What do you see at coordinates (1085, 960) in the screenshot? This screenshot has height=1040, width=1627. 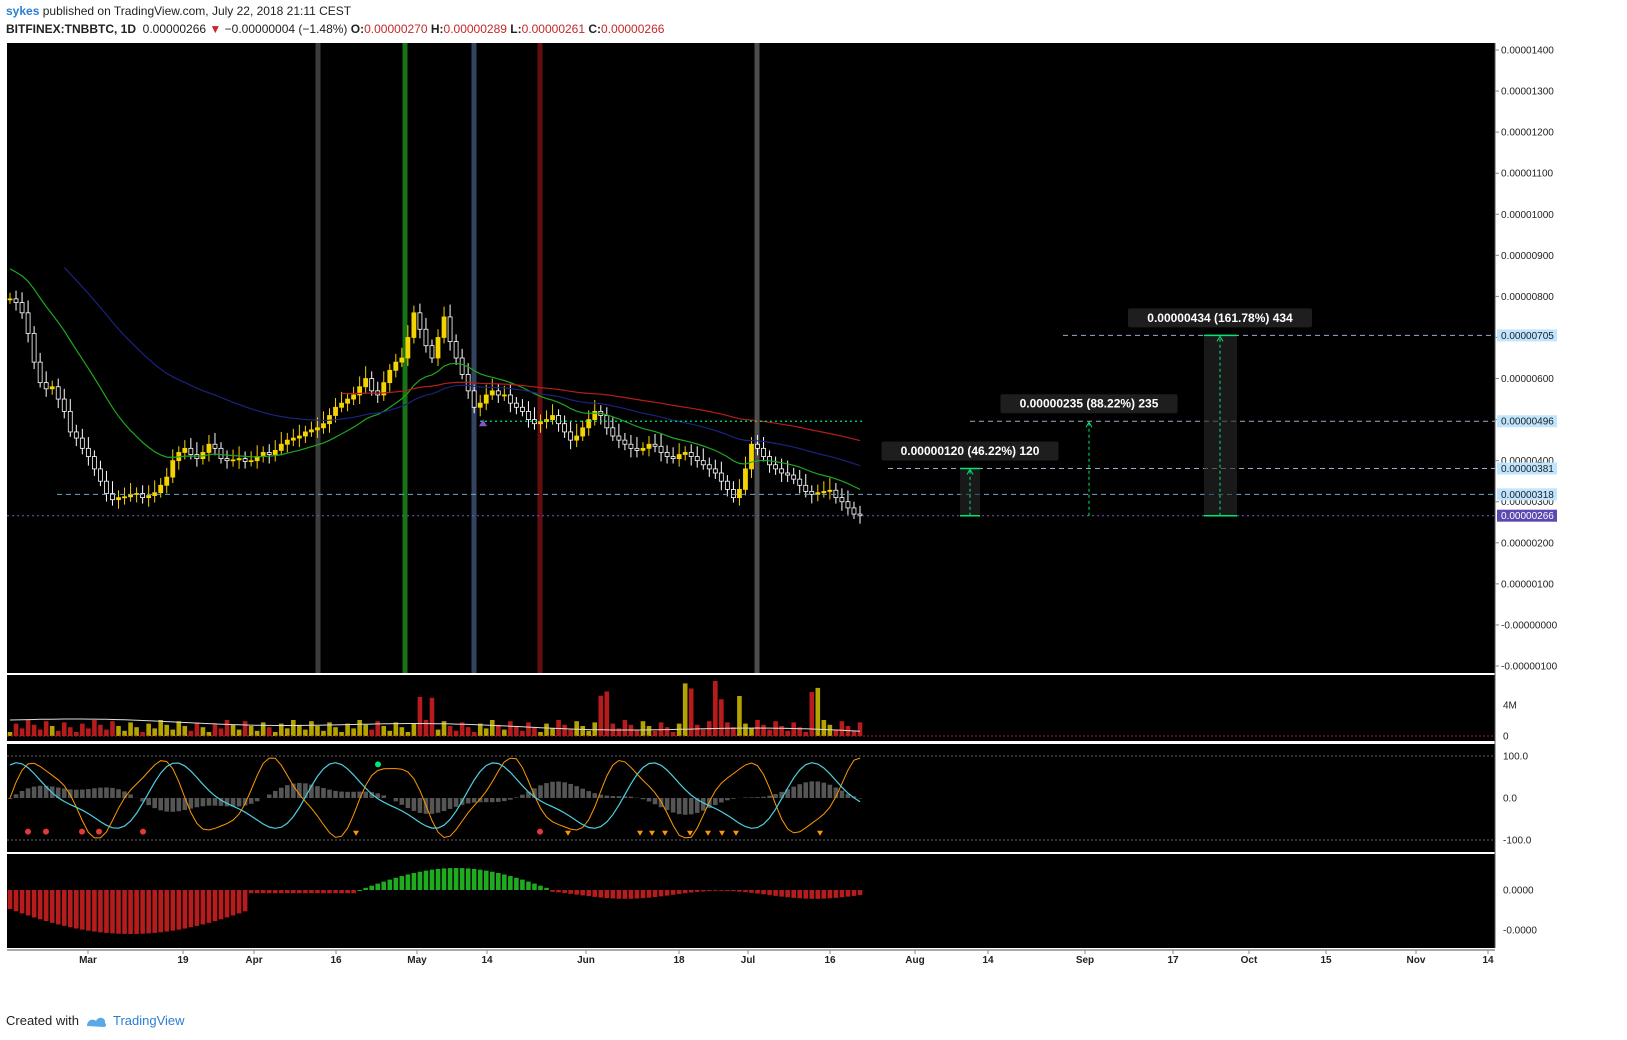 I see `time-tick-label: Sep` at bounding box center [1085, 960].